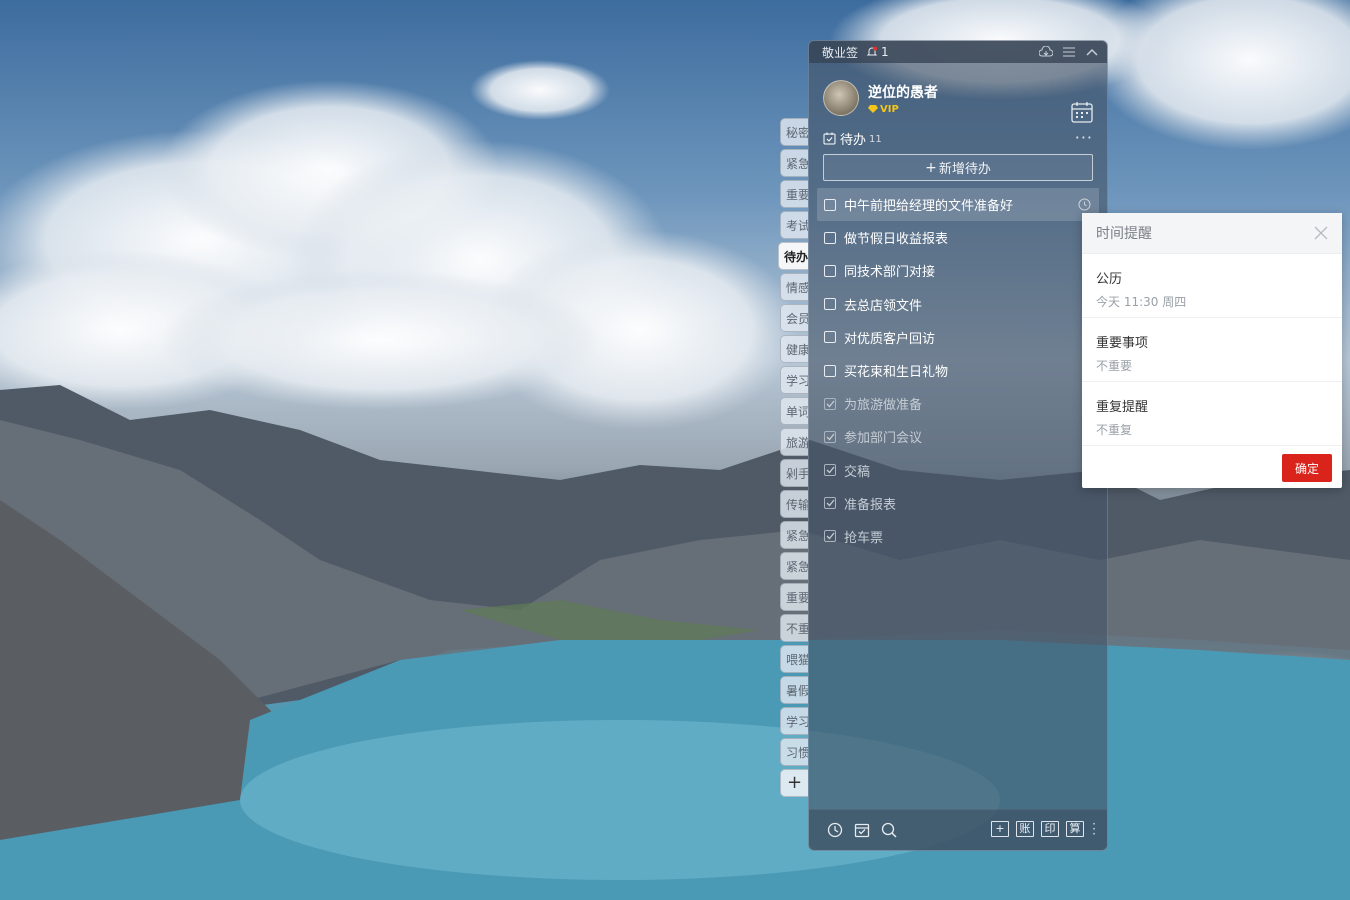  What do you see at coordinates (1307, 468) in the screenshot?
I see `confirm-button: 确定` at bounding box center [1307, 468].